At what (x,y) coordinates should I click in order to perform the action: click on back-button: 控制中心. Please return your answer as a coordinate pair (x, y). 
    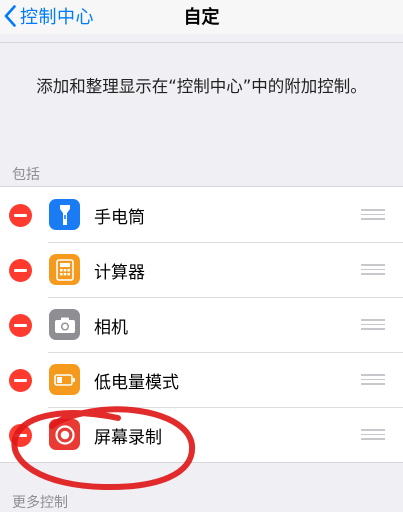
    Looking at the image, I should click on (49, 16).